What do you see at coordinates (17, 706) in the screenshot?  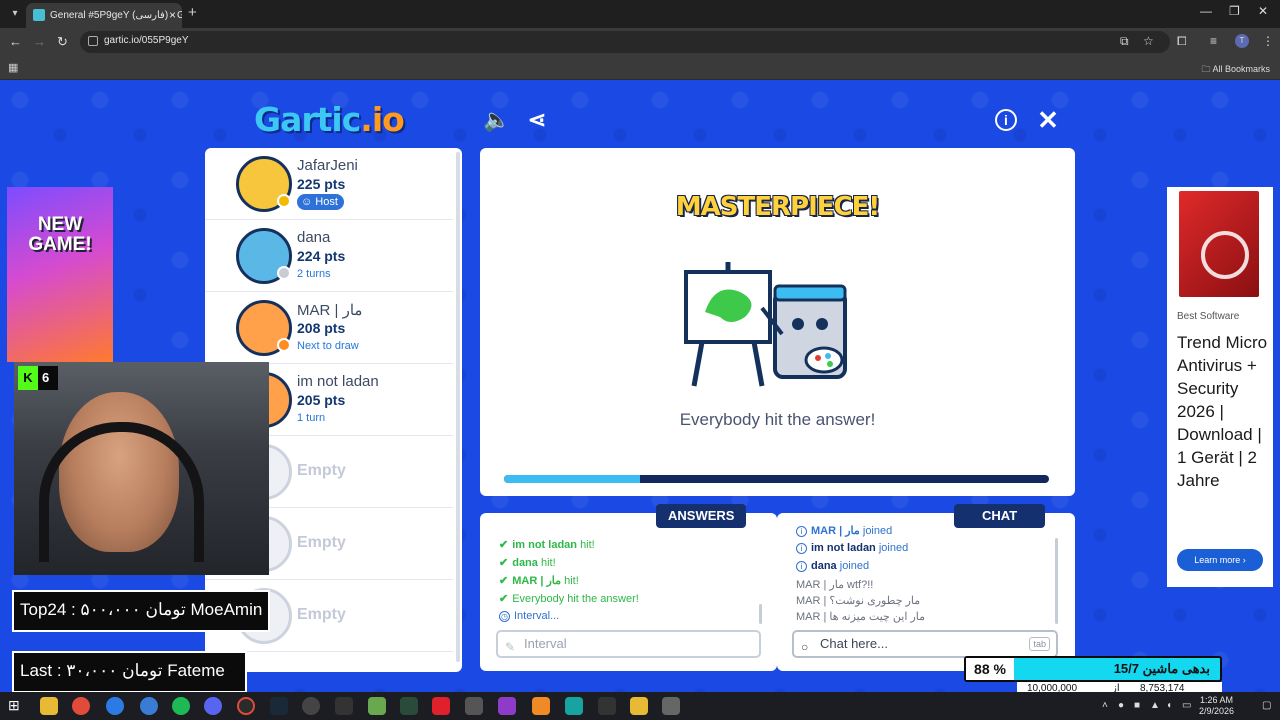 I see `windows-start-icon: ⊞` at bounding box center [17, 706].